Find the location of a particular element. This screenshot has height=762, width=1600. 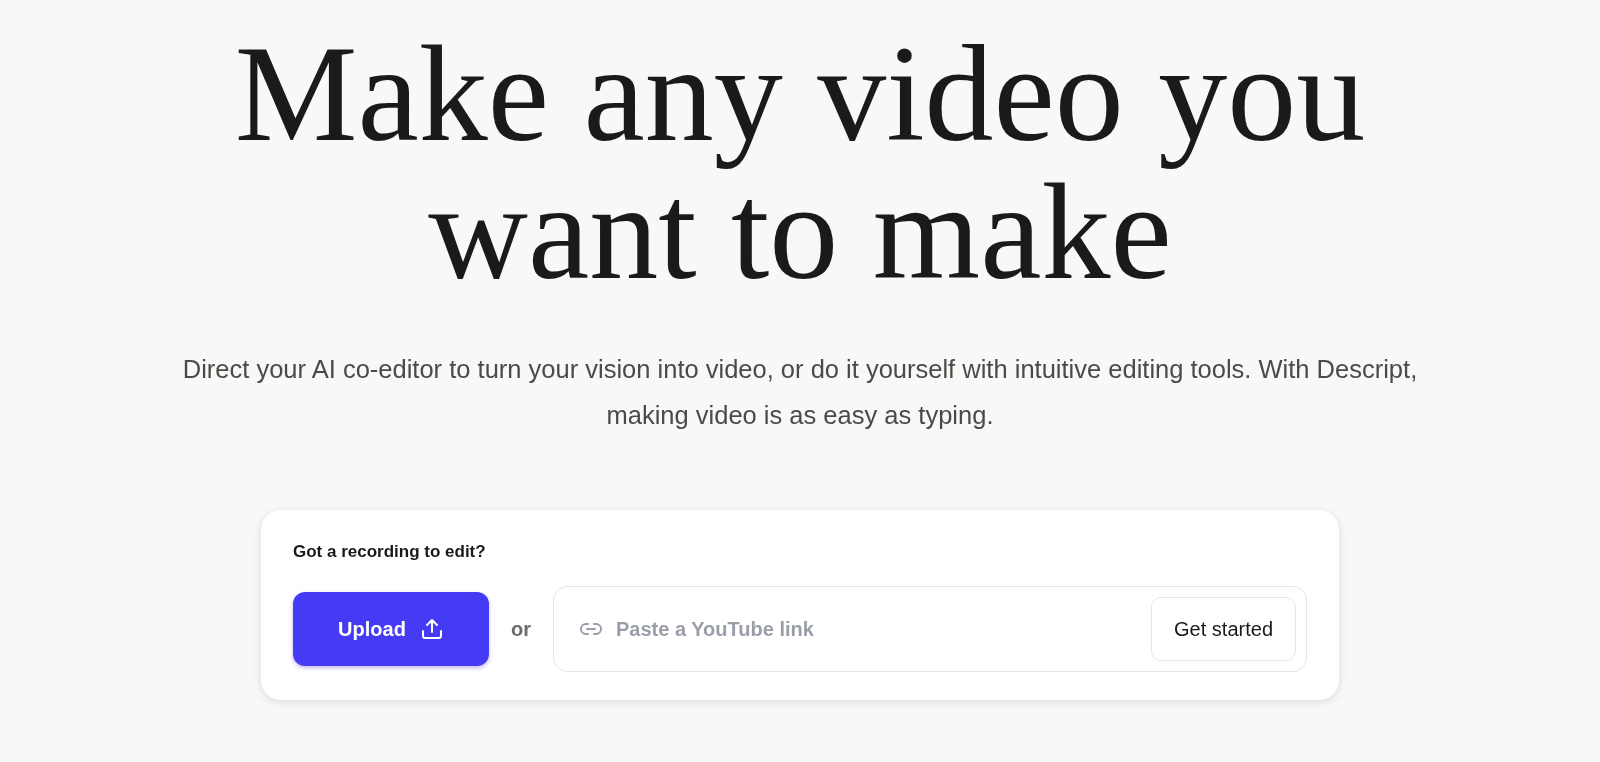

upload-button: Upload is located at coordinates (391, 629).